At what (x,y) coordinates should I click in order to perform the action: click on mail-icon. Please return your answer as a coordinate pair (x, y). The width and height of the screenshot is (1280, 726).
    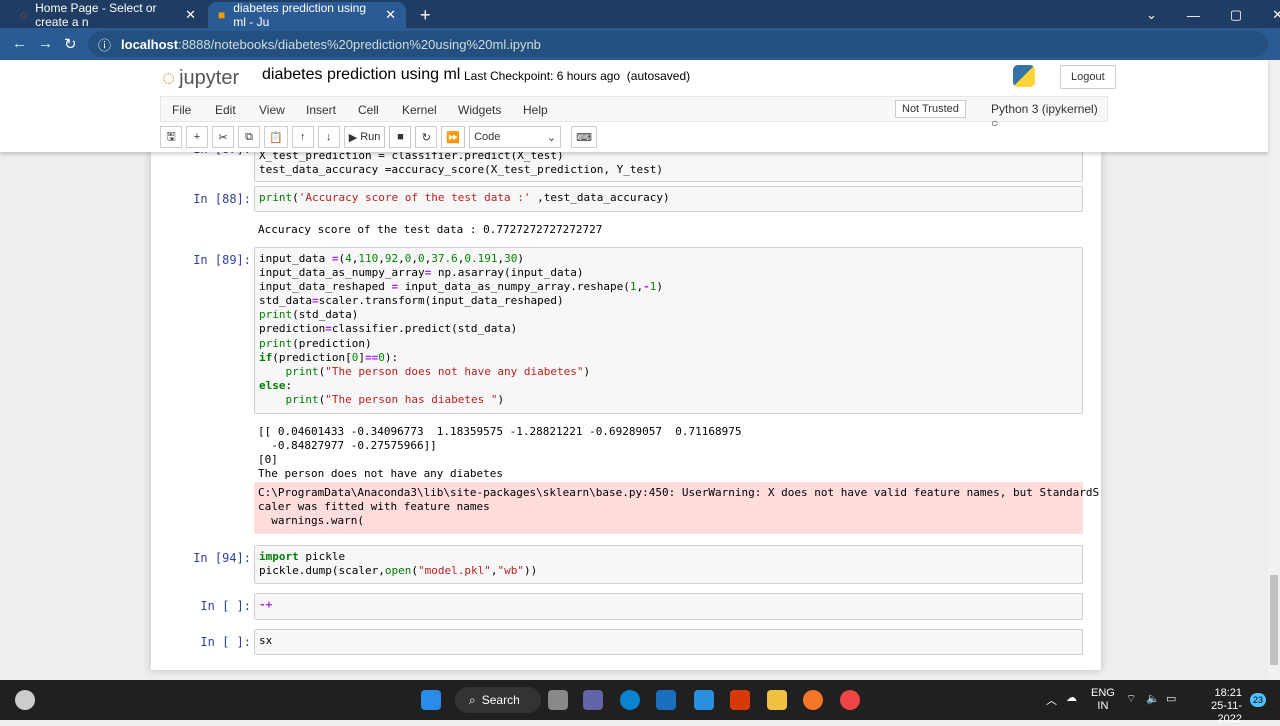
    Looking at the image, I should click on (704, 700).